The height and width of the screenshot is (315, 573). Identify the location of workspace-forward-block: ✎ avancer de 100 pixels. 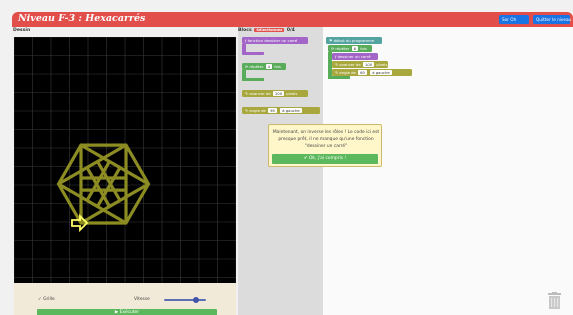
(360, 64).